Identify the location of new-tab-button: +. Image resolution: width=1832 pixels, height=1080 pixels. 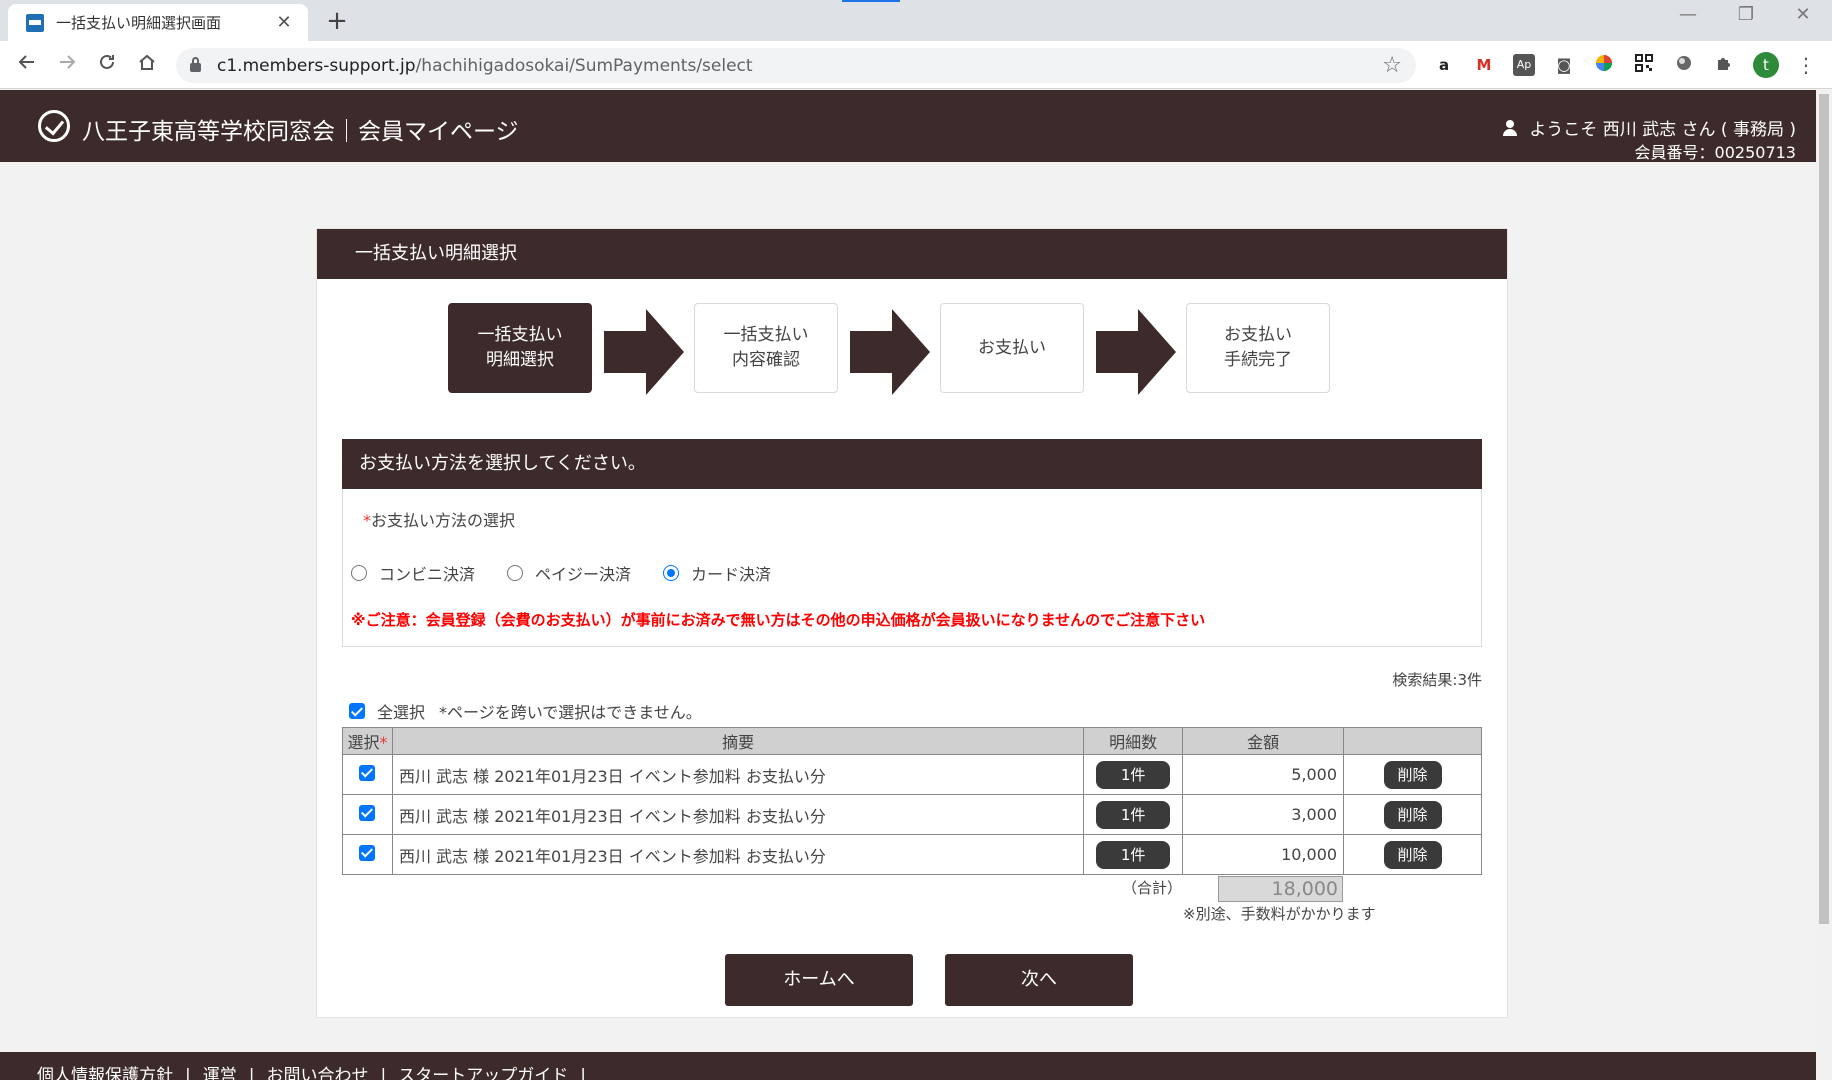
(337, 21).